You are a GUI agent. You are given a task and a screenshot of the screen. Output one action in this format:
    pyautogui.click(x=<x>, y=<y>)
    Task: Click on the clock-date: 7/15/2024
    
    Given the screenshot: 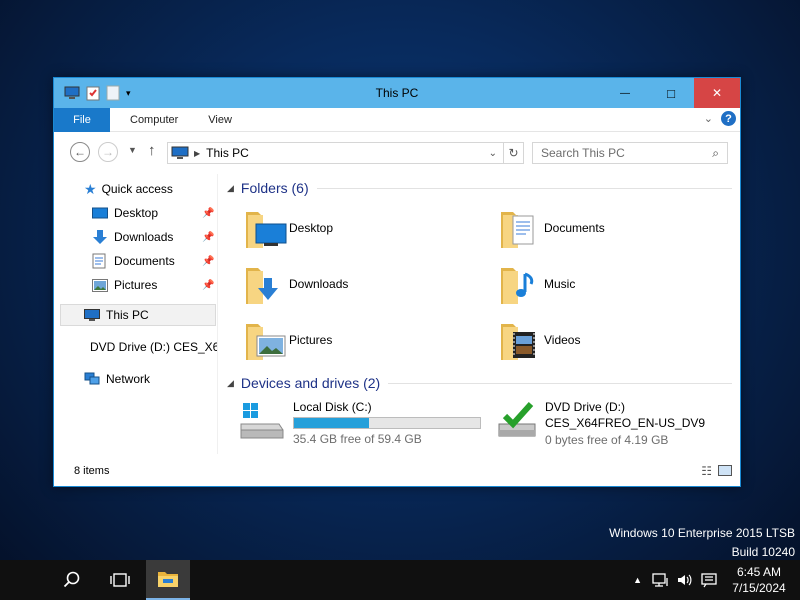 What is the action you would take?
    pyautogui.click(x=759, y=588)
    